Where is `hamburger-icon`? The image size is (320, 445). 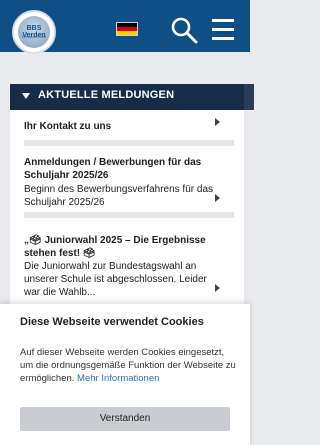 hamburger-icon is located at coordinates (223, 29).